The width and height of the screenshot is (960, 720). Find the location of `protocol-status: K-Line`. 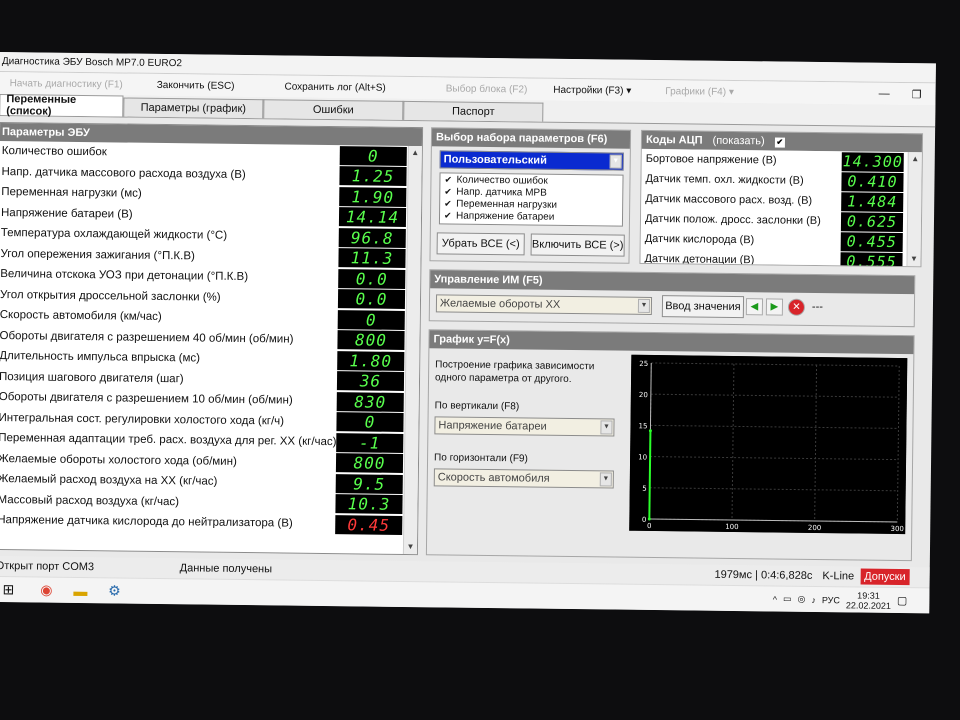

protocol-status: K-Line is located at coordinates (838, 576).